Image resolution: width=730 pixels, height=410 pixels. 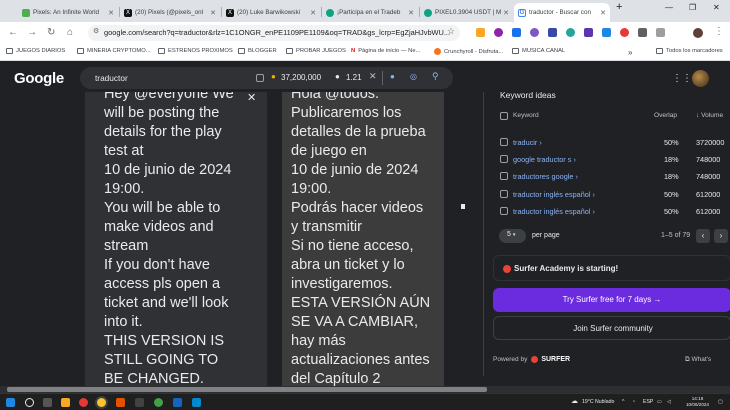 I want to click on maximize-icon: ❐, so click(x=692, y=7).